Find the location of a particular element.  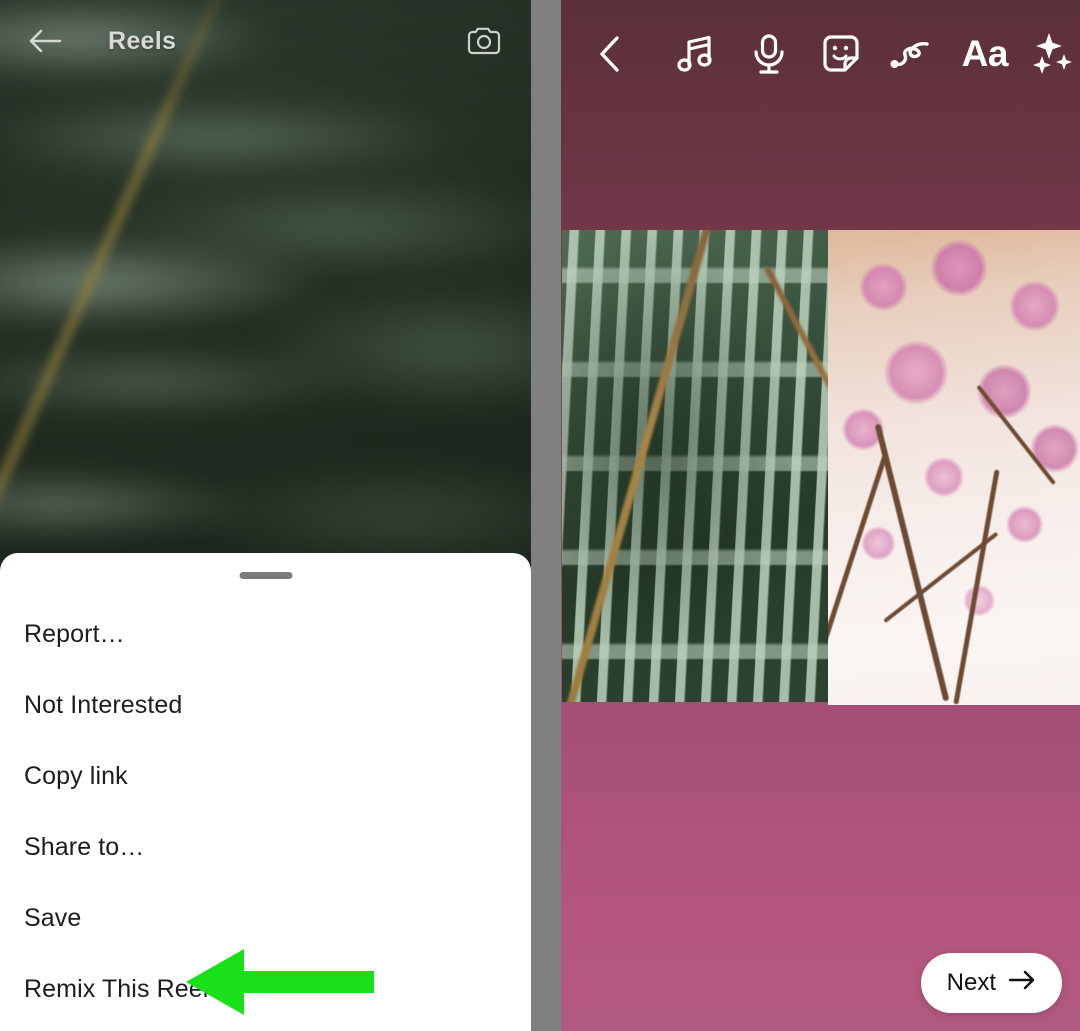

microphone-icon is located at coordinates (769, 54).